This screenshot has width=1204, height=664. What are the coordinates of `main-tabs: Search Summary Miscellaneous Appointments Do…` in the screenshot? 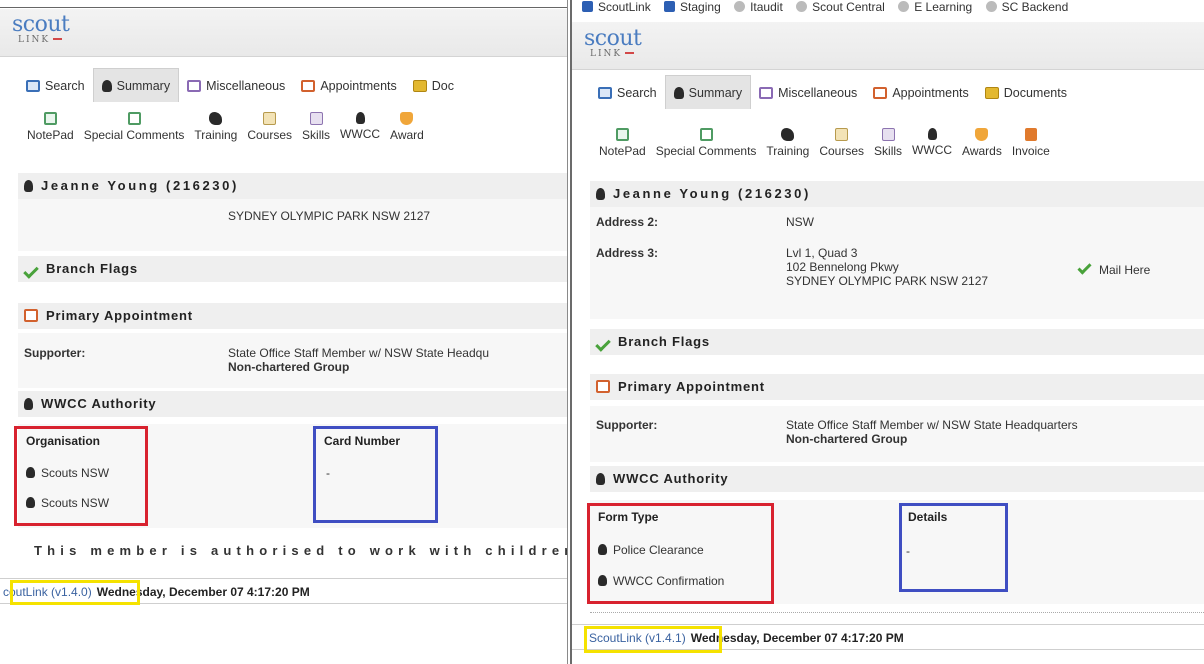 It's located at (292, 85).